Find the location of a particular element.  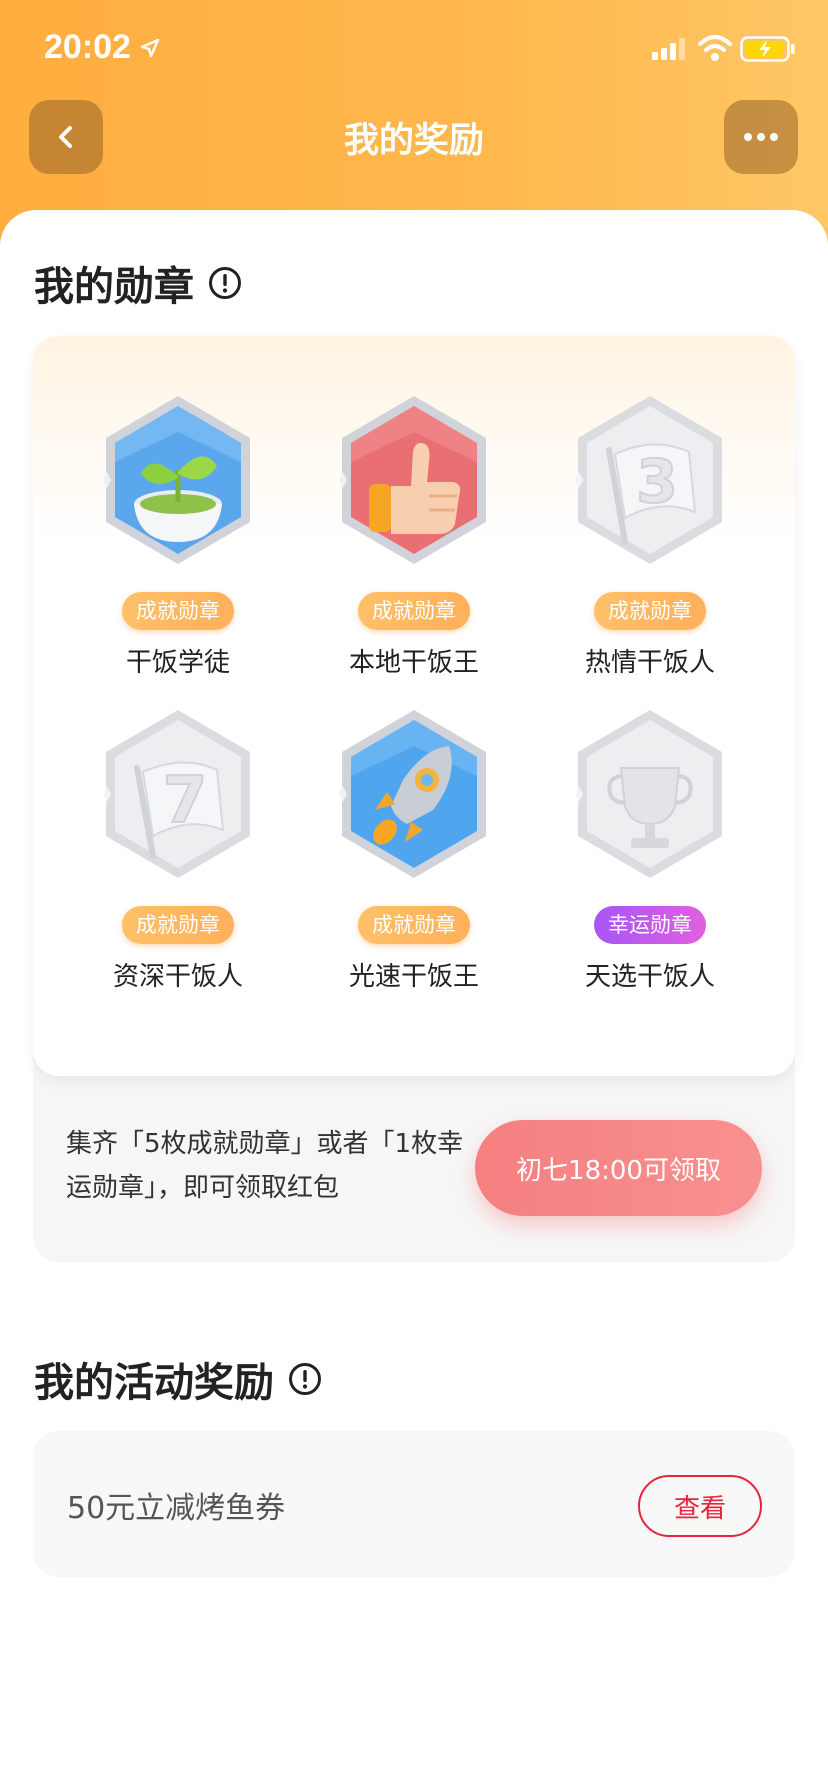

more-dots-icon is located at coordinates (761, 137).